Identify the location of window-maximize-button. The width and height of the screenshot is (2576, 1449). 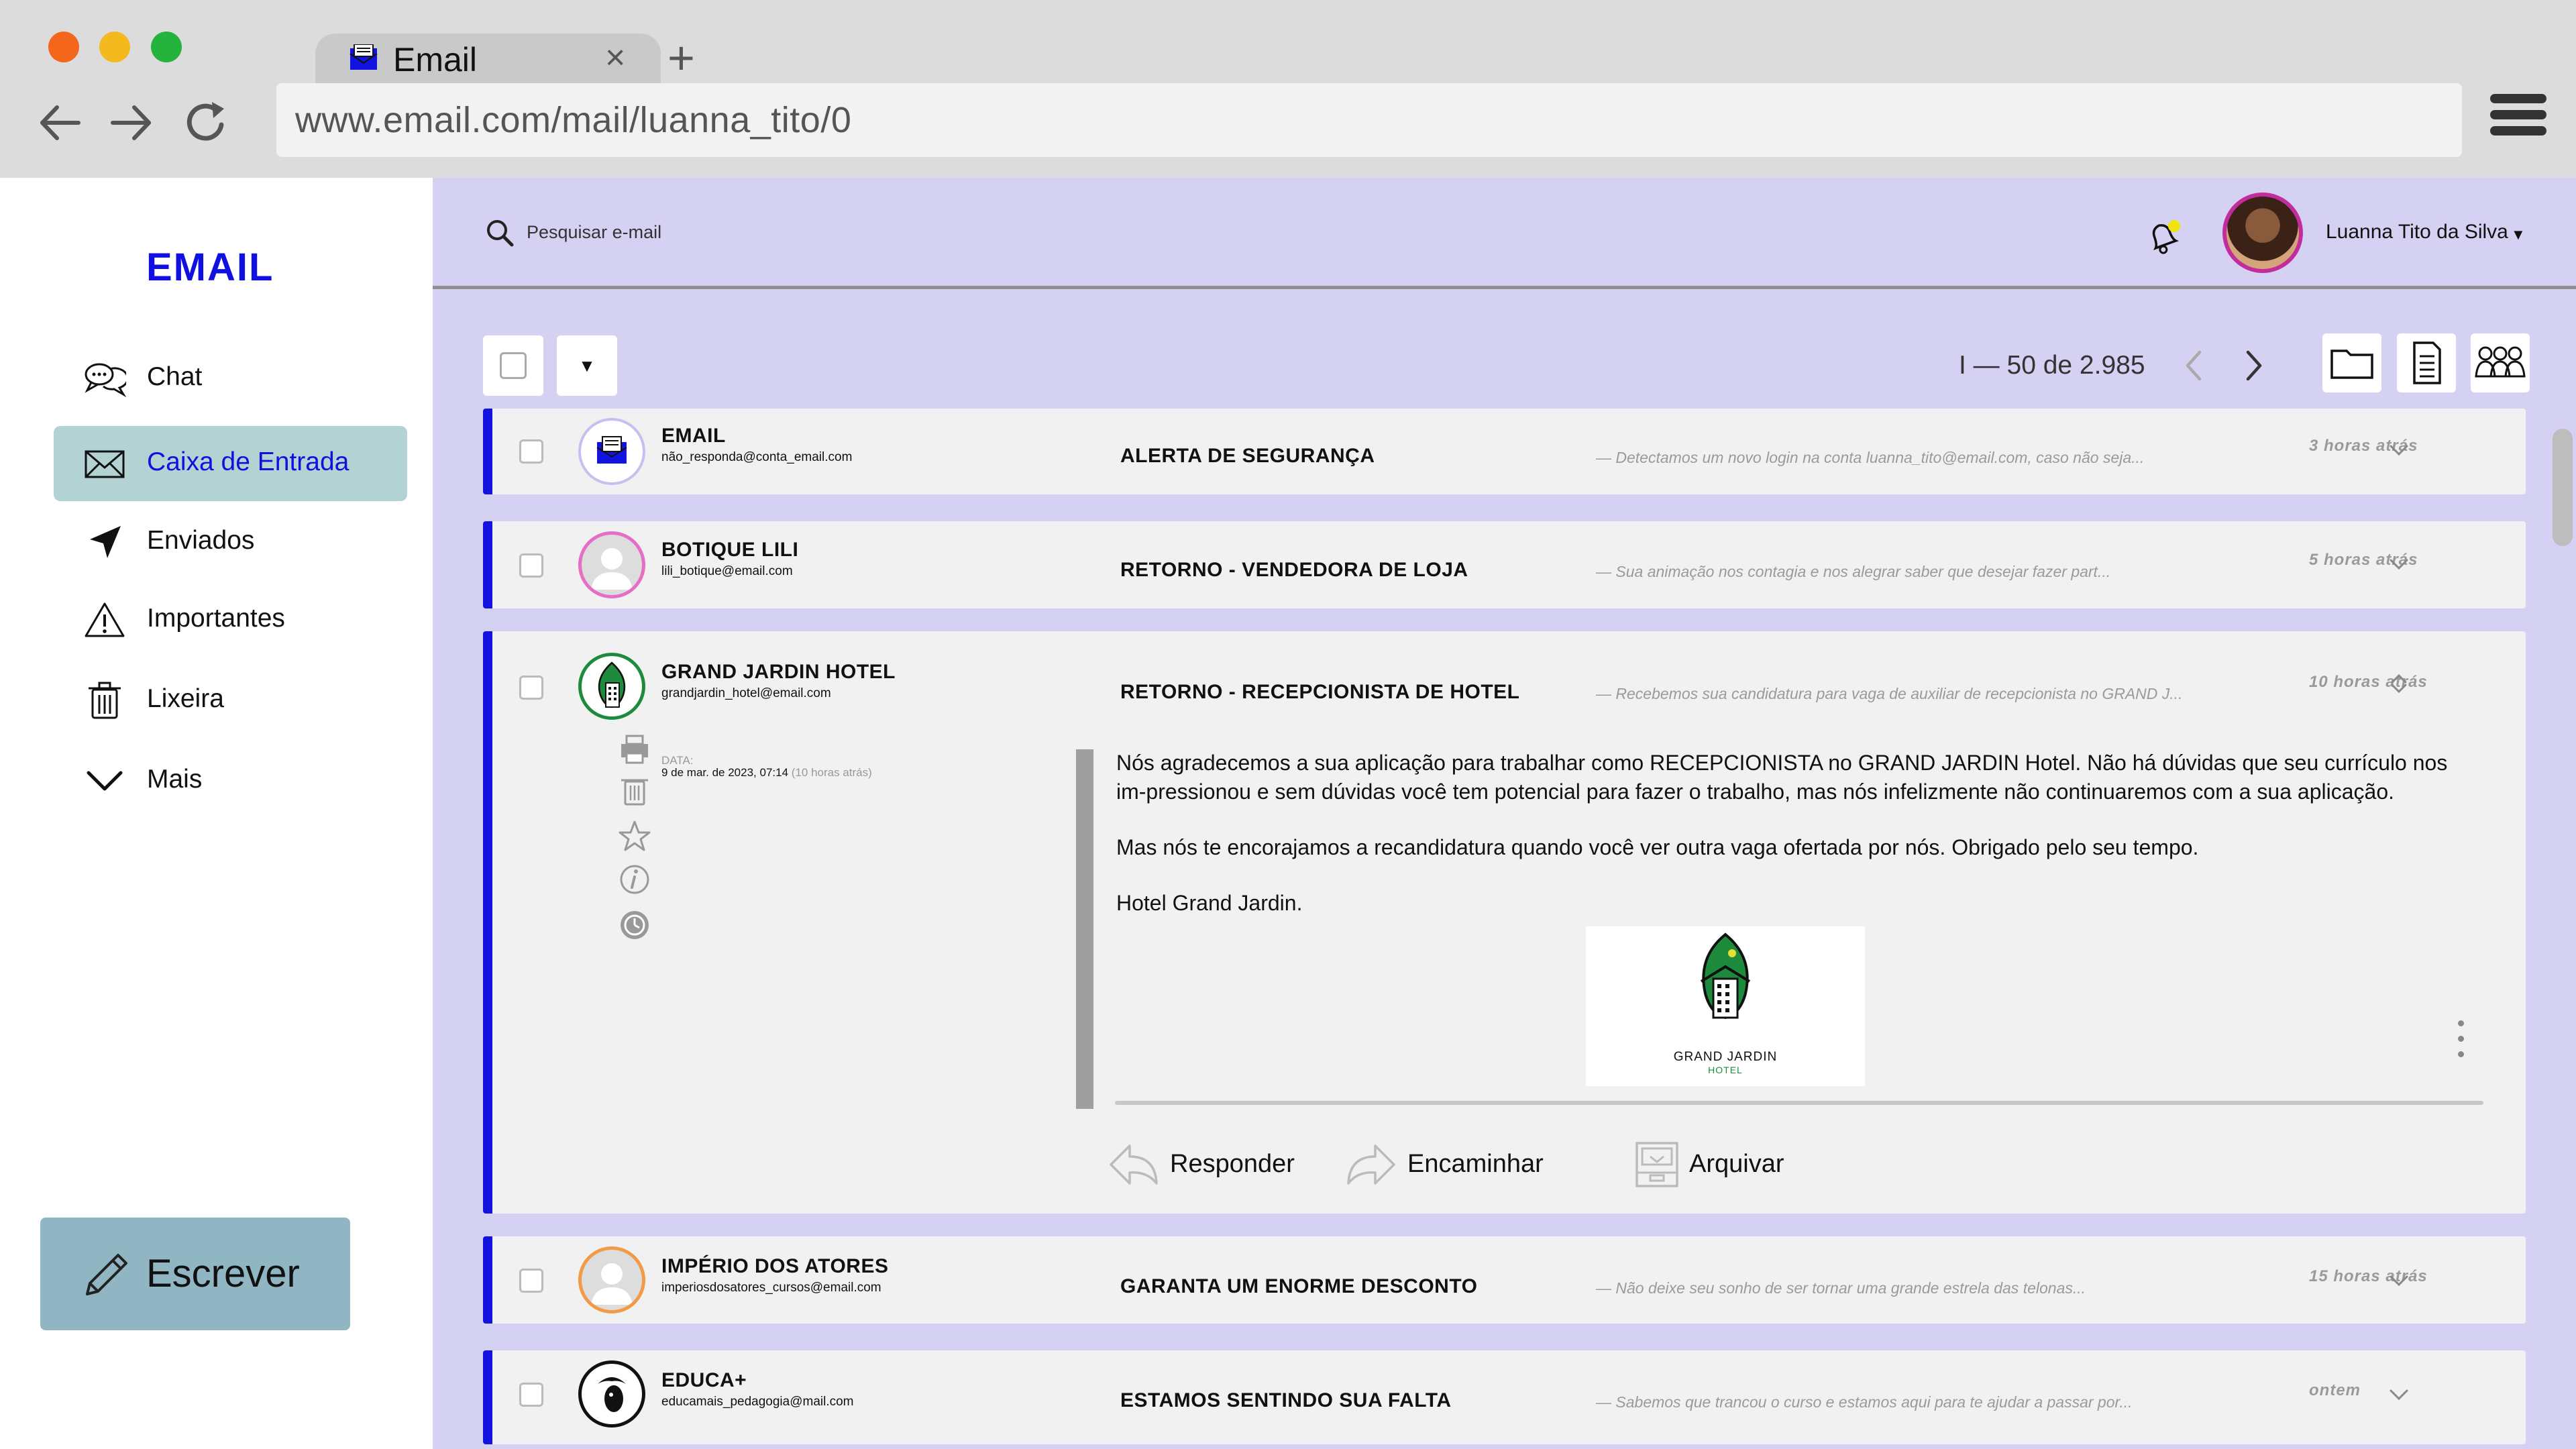
(166, 47).